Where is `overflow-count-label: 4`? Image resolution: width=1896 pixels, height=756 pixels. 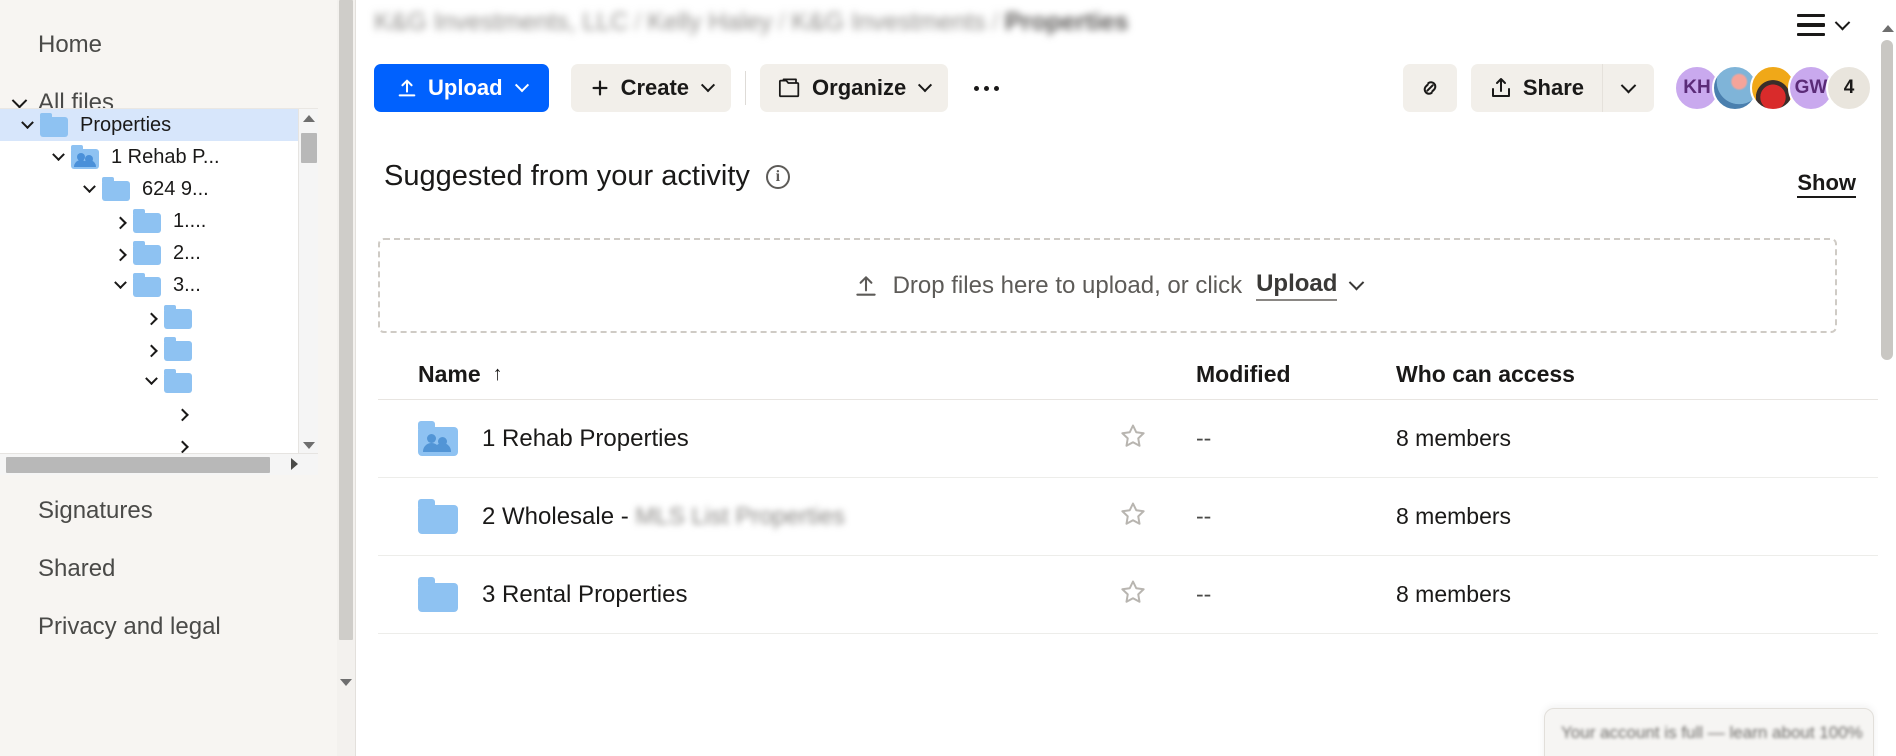
overflow-count-label: 4 is located at coordinates (1849, 87).